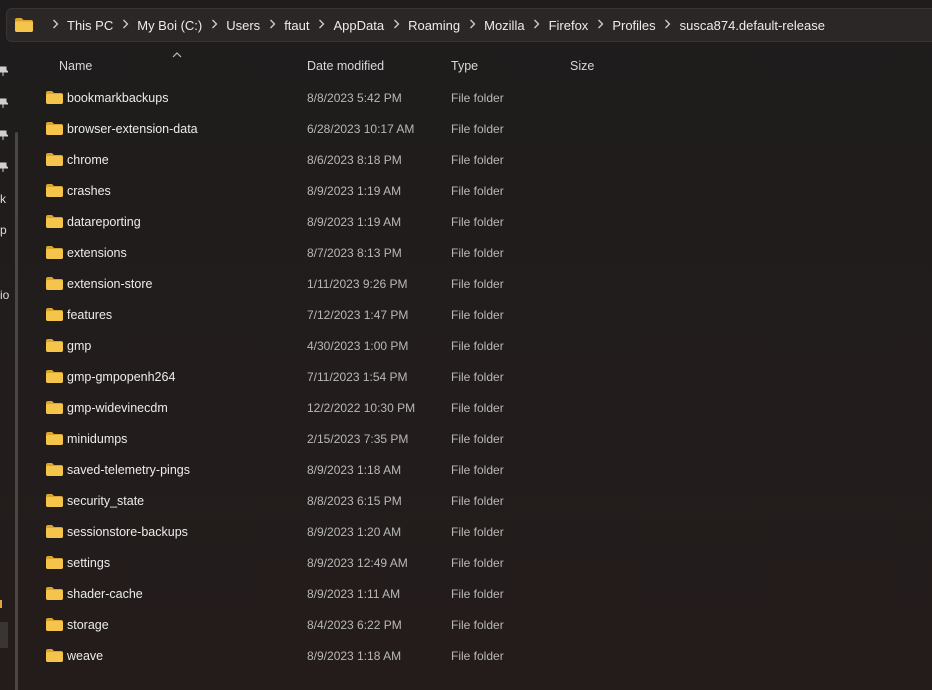 This screenshot has width=932, height=690. I want to click on file-name: datareporting, so click(104, 222).